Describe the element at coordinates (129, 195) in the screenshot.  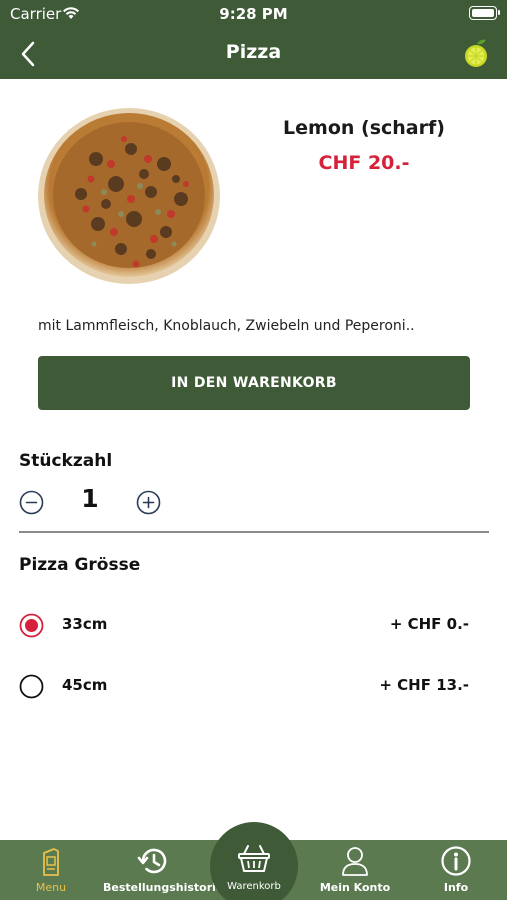
I see `pizza-image` at that location.